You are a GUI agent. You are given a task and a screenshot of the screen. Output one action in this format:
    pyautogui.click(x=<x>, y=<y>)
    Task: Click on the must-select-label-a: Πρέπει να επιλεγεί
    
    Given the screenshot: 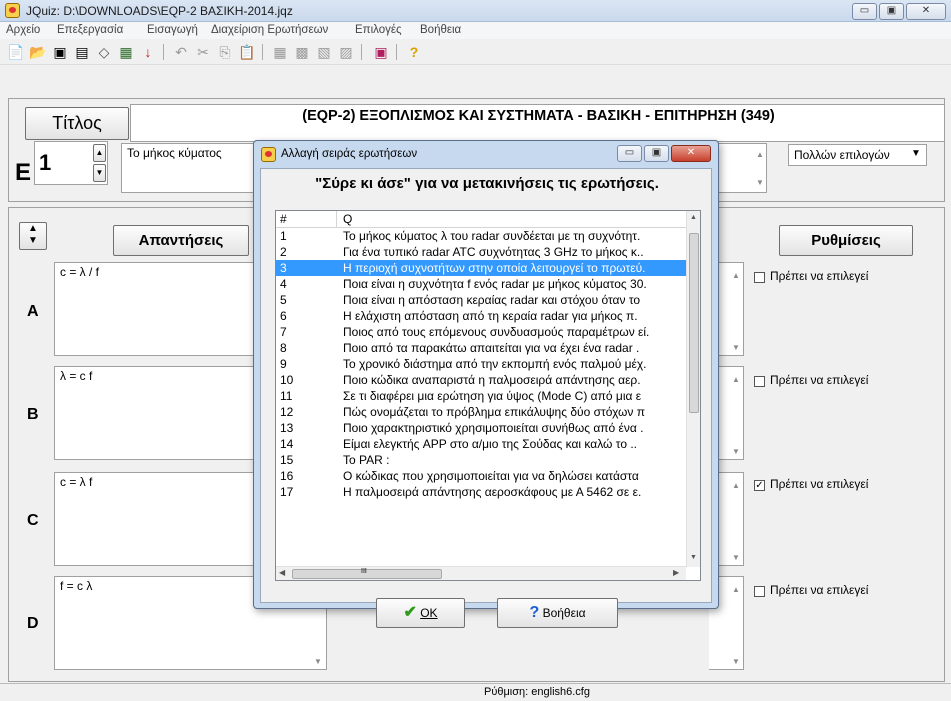 What is the action you would take?
    pyautogui.click(x=819, y=276)
    